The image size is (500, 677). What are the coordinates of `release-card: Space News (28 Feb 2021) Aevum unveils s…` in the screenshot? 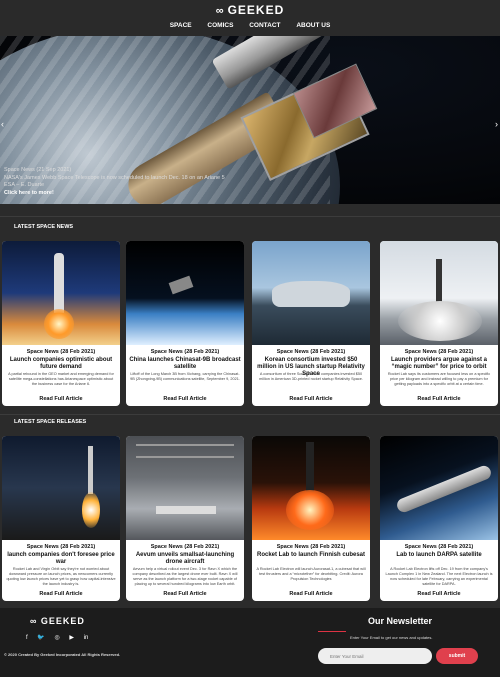 It's located at (185, 518).